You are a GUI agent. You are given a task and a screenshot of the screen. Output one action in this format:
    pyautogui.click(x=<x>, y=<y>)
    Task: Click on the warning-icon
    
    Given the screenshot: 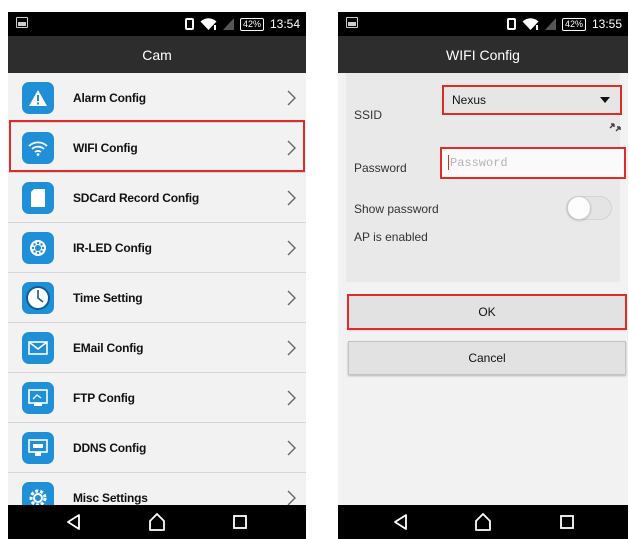 What is the action you would take?
    pyautogui.click(x=38, y=98)
    